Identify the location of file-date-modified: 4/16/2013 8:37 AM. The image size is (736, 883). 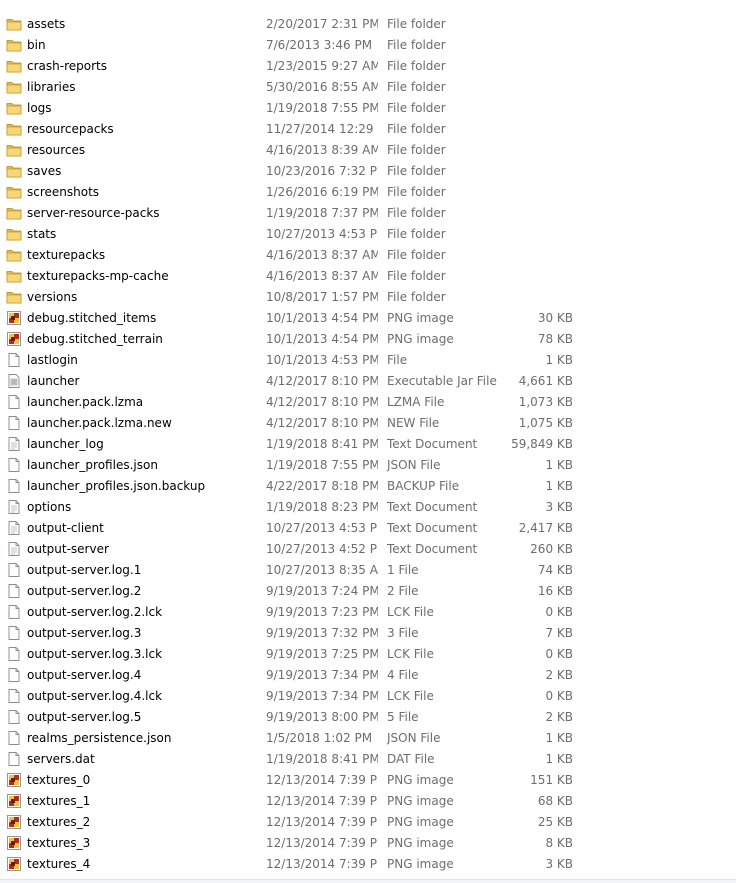
(322, 255).